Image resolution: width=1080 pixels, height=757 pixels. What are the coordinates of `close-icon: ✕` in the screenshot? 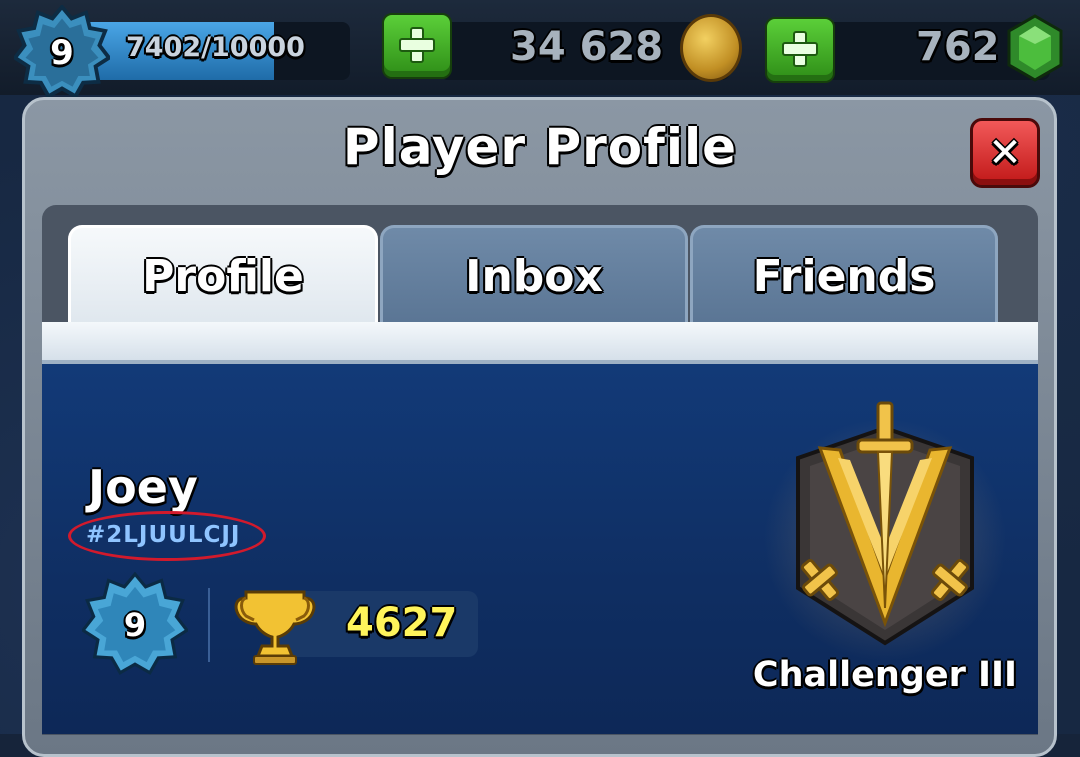 It's located at (1005, 153).